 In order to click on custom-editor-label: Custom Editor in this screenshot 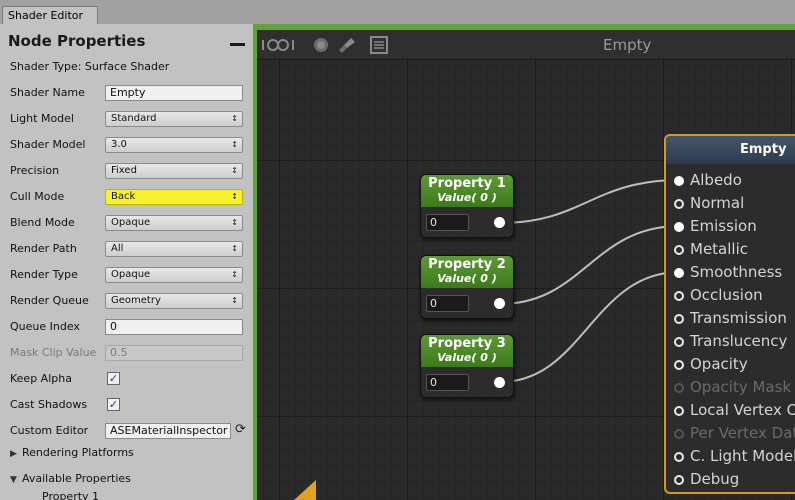, I will do `click(49, 430)`.